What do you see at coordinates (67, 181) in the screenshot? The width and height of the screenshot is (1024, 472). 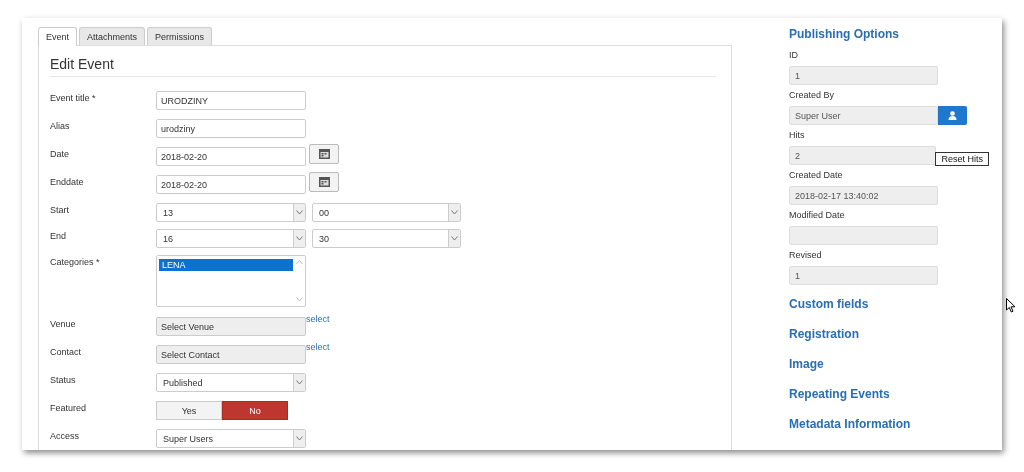 I see `field-label: Enddate` at bounding box center [67, 181].